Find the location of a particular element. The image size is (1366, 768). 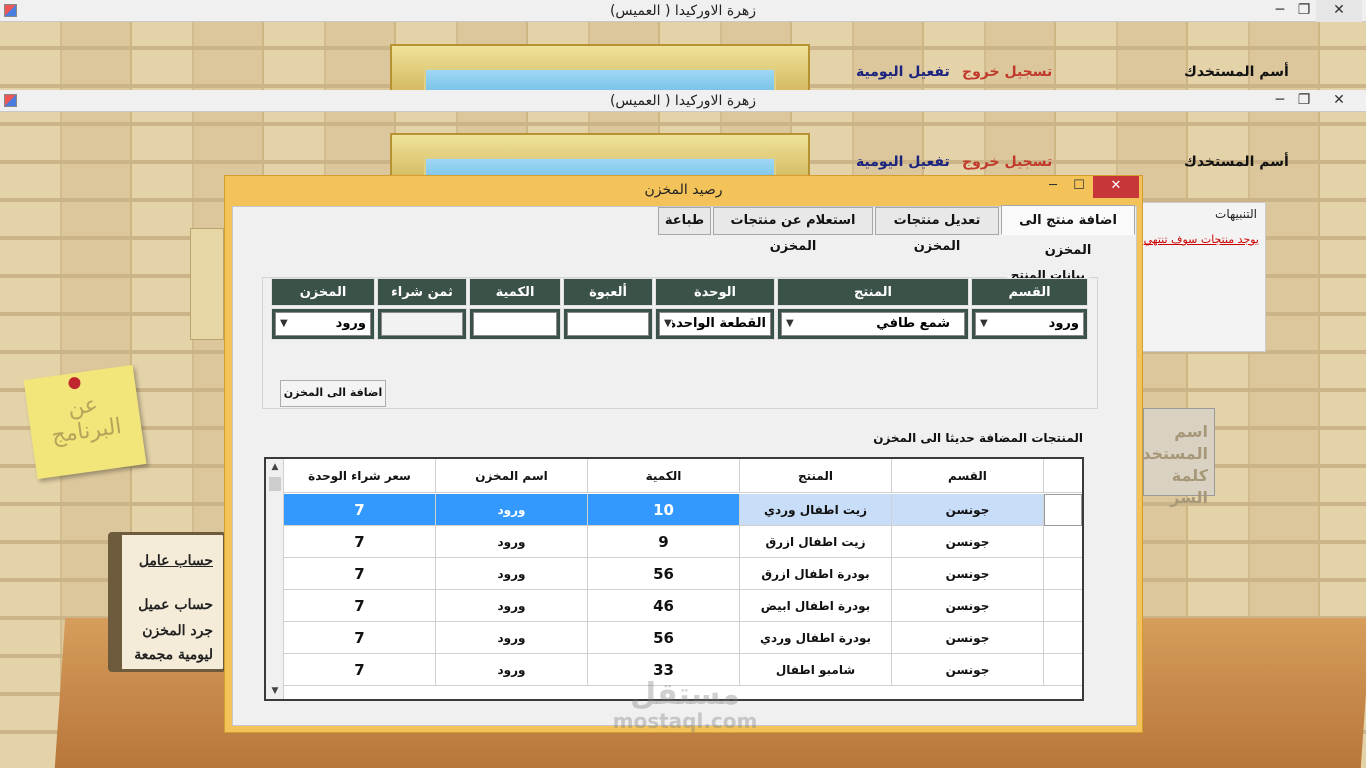

table-row: جونسن زيت اطفال وردي 10 ورود 7 is located at coordinates (664, 510).